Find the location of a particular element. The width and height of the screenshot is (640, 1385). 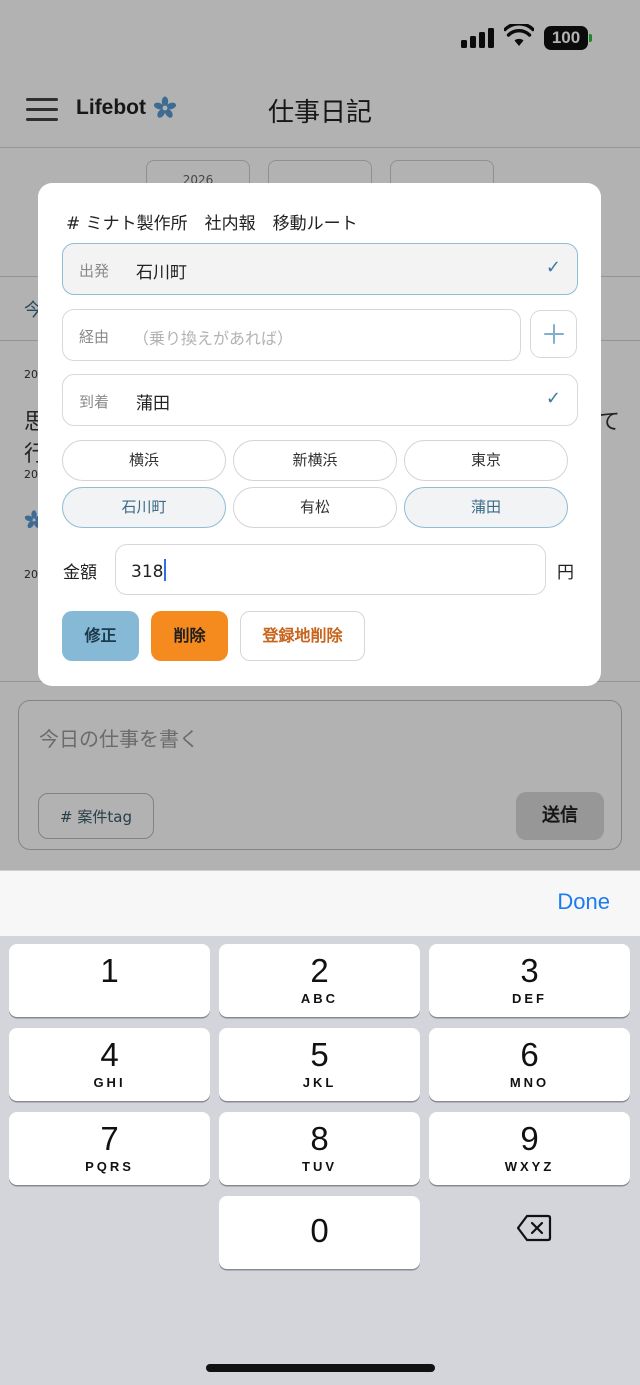

home-indicator is located at coordinates (320, 1368).